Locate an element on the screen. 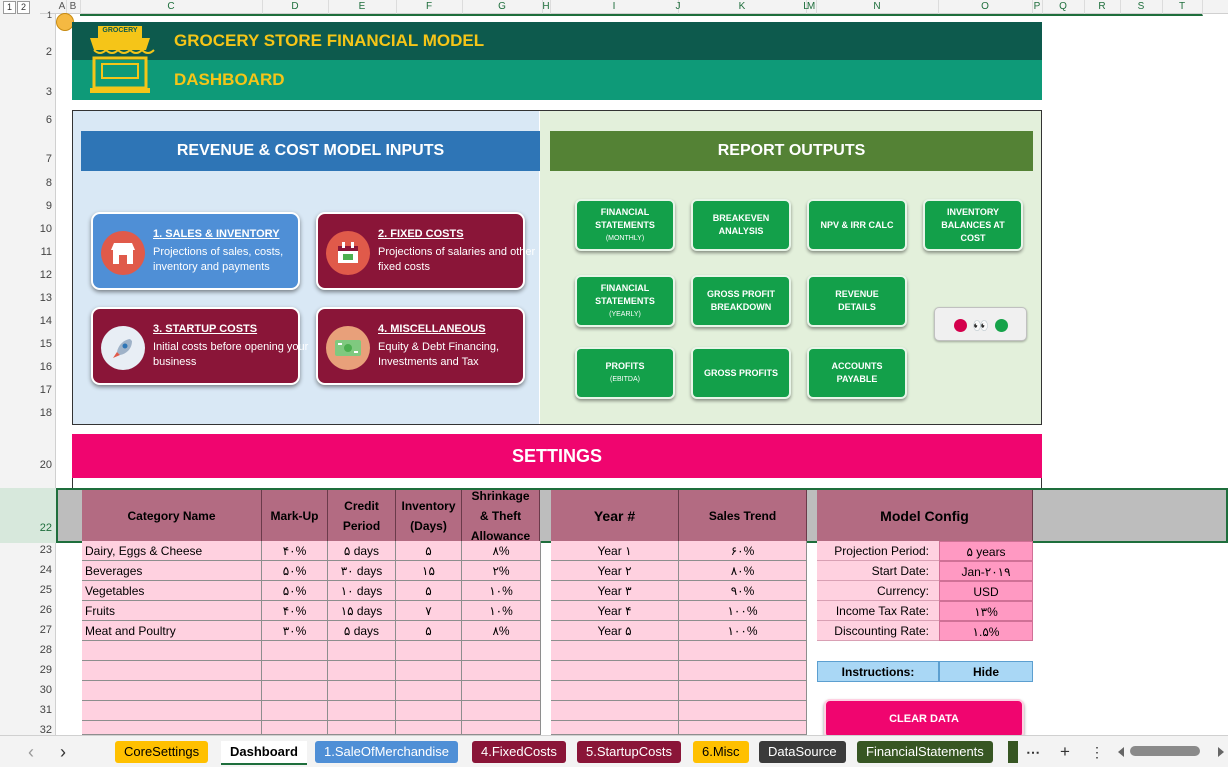  year-cell: Year ۳ is located at coordinates (615, 591).